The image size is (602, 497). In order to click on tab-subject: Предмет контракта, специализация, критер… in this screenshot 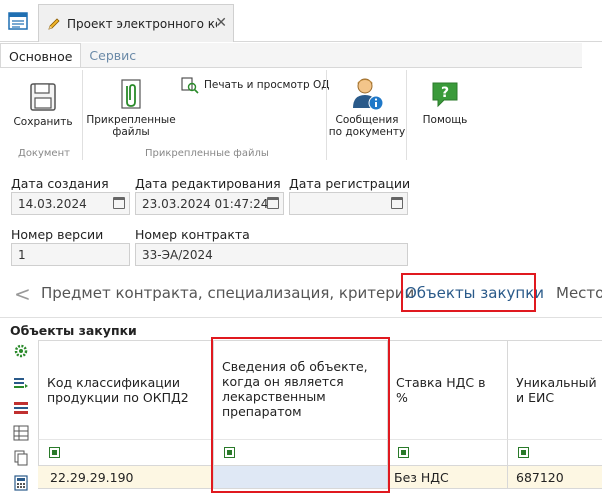, I will do `click(227, 293)`.